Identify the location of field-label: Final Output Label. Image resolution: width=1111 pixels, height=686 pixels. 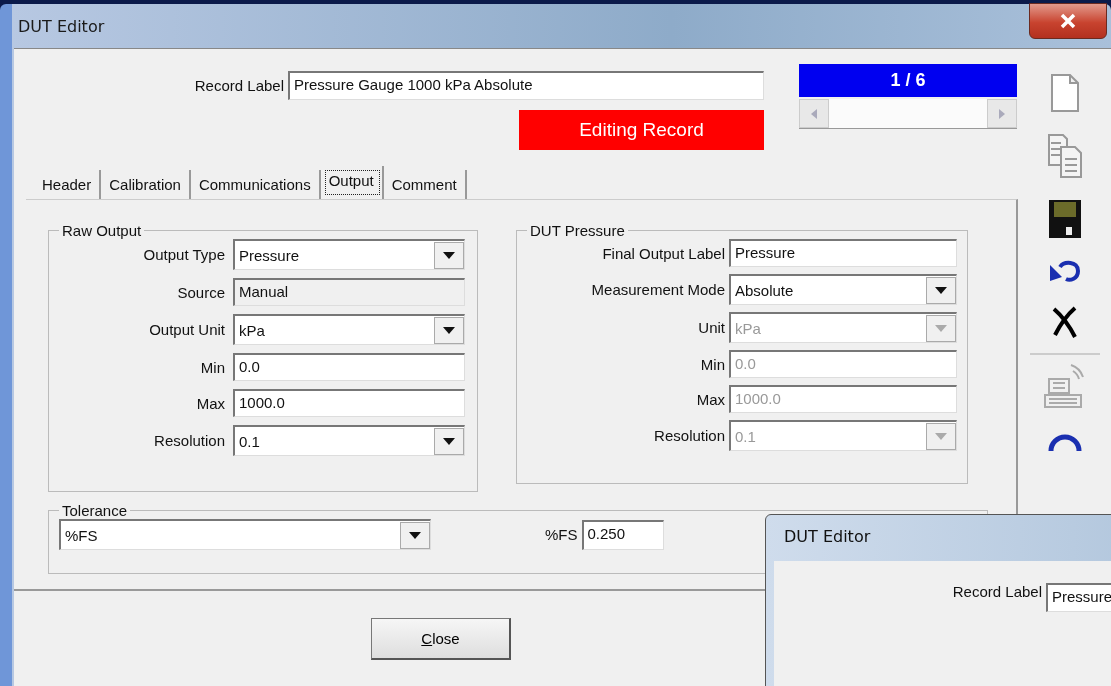
(663, 253).